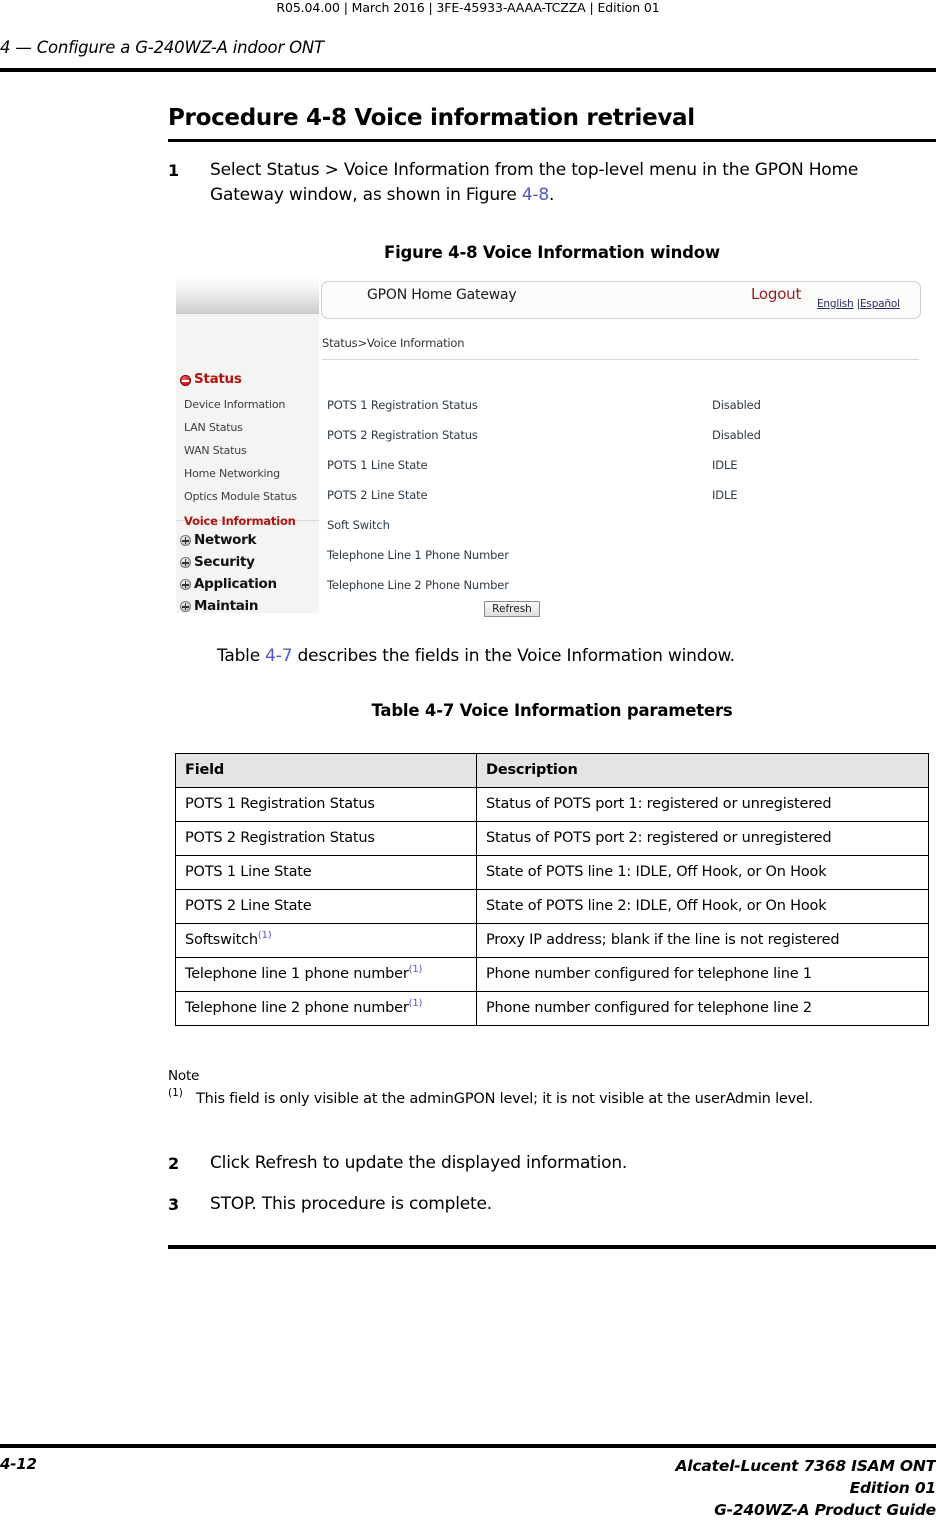 This screenshot has height=1521, width=936. I want to click on table-caption: Table 4-7 Voice Information parameters, so click(552, 710).